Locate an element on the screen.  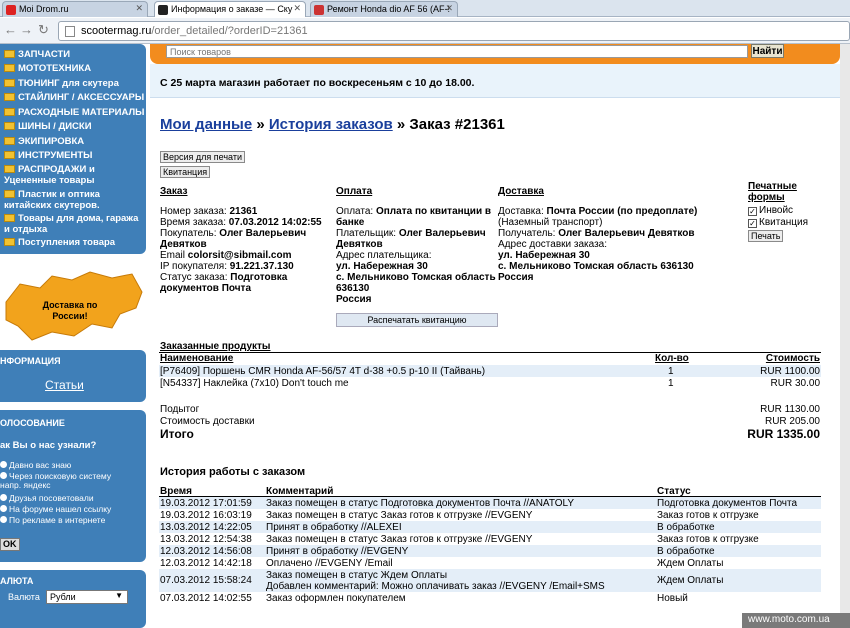
option-label: На форуме нашел ссылку is located at coordinates (60, 509).